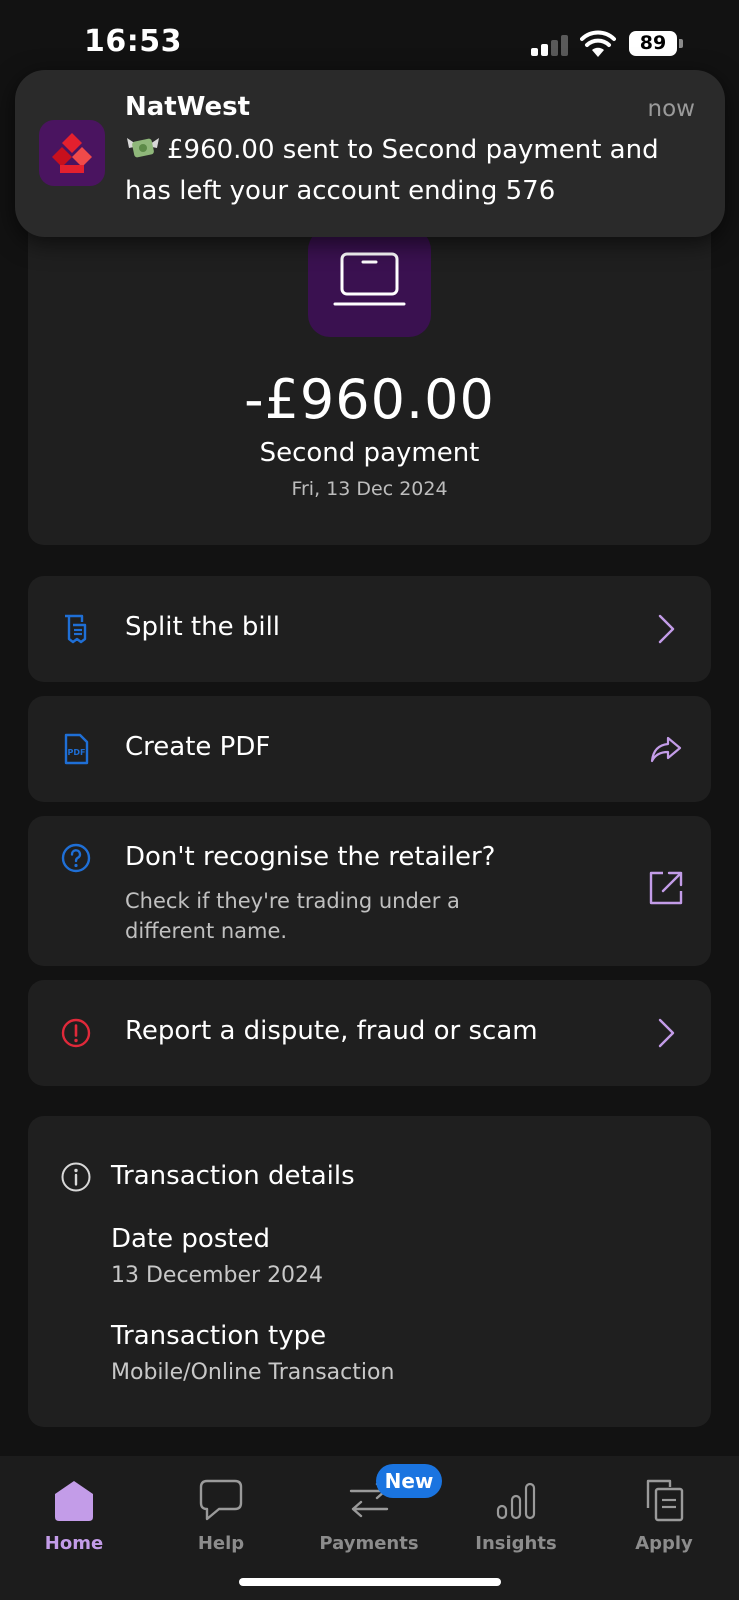  I want to click on transaction-details-title: Transaction details, so click(233, 1176).